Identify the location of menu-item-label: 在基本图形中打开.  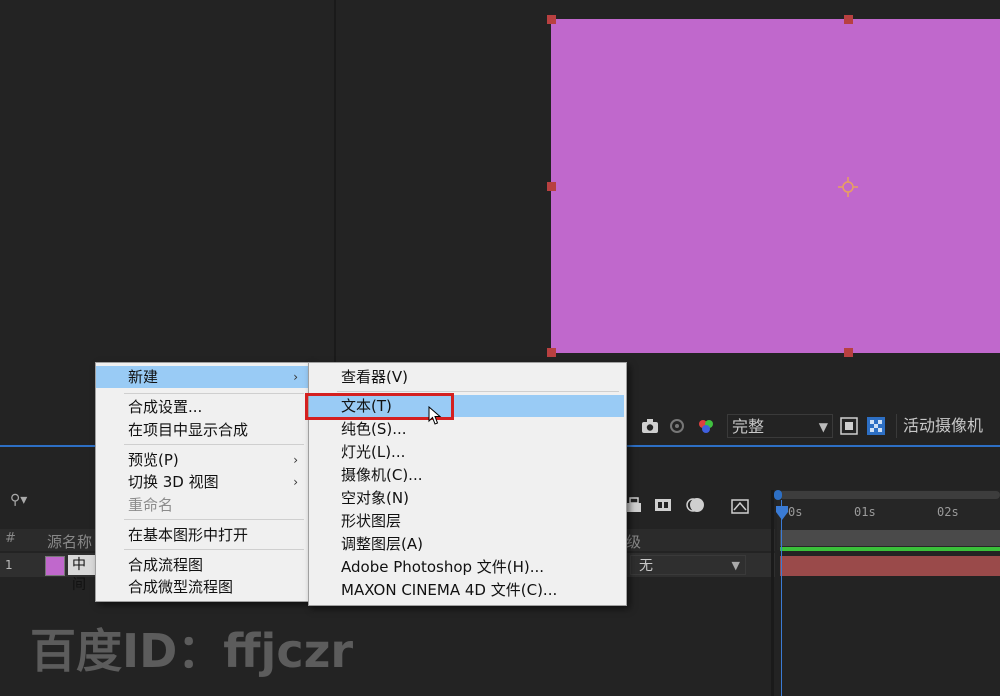
(188, 535).